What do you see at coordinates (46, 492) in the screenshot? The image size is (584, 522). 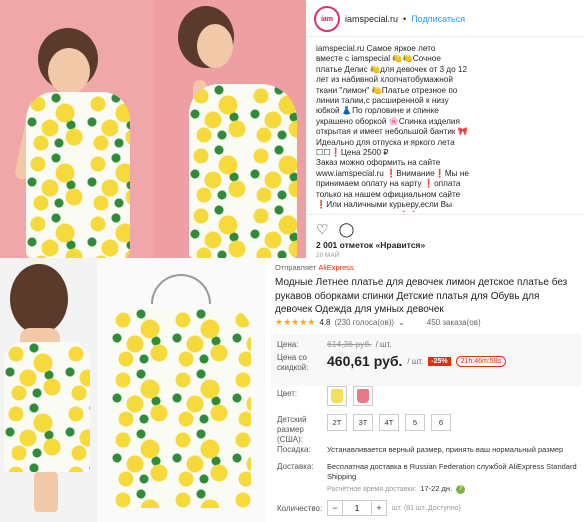 I see `girl-legs` at bounding box center [46, 492].